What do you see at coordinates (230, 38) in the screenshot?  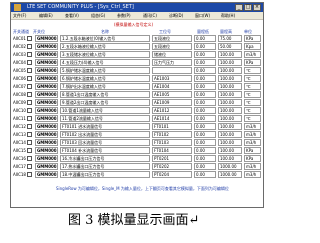 I see `range-high-field: 75.00` at bounding box center [230, 38].